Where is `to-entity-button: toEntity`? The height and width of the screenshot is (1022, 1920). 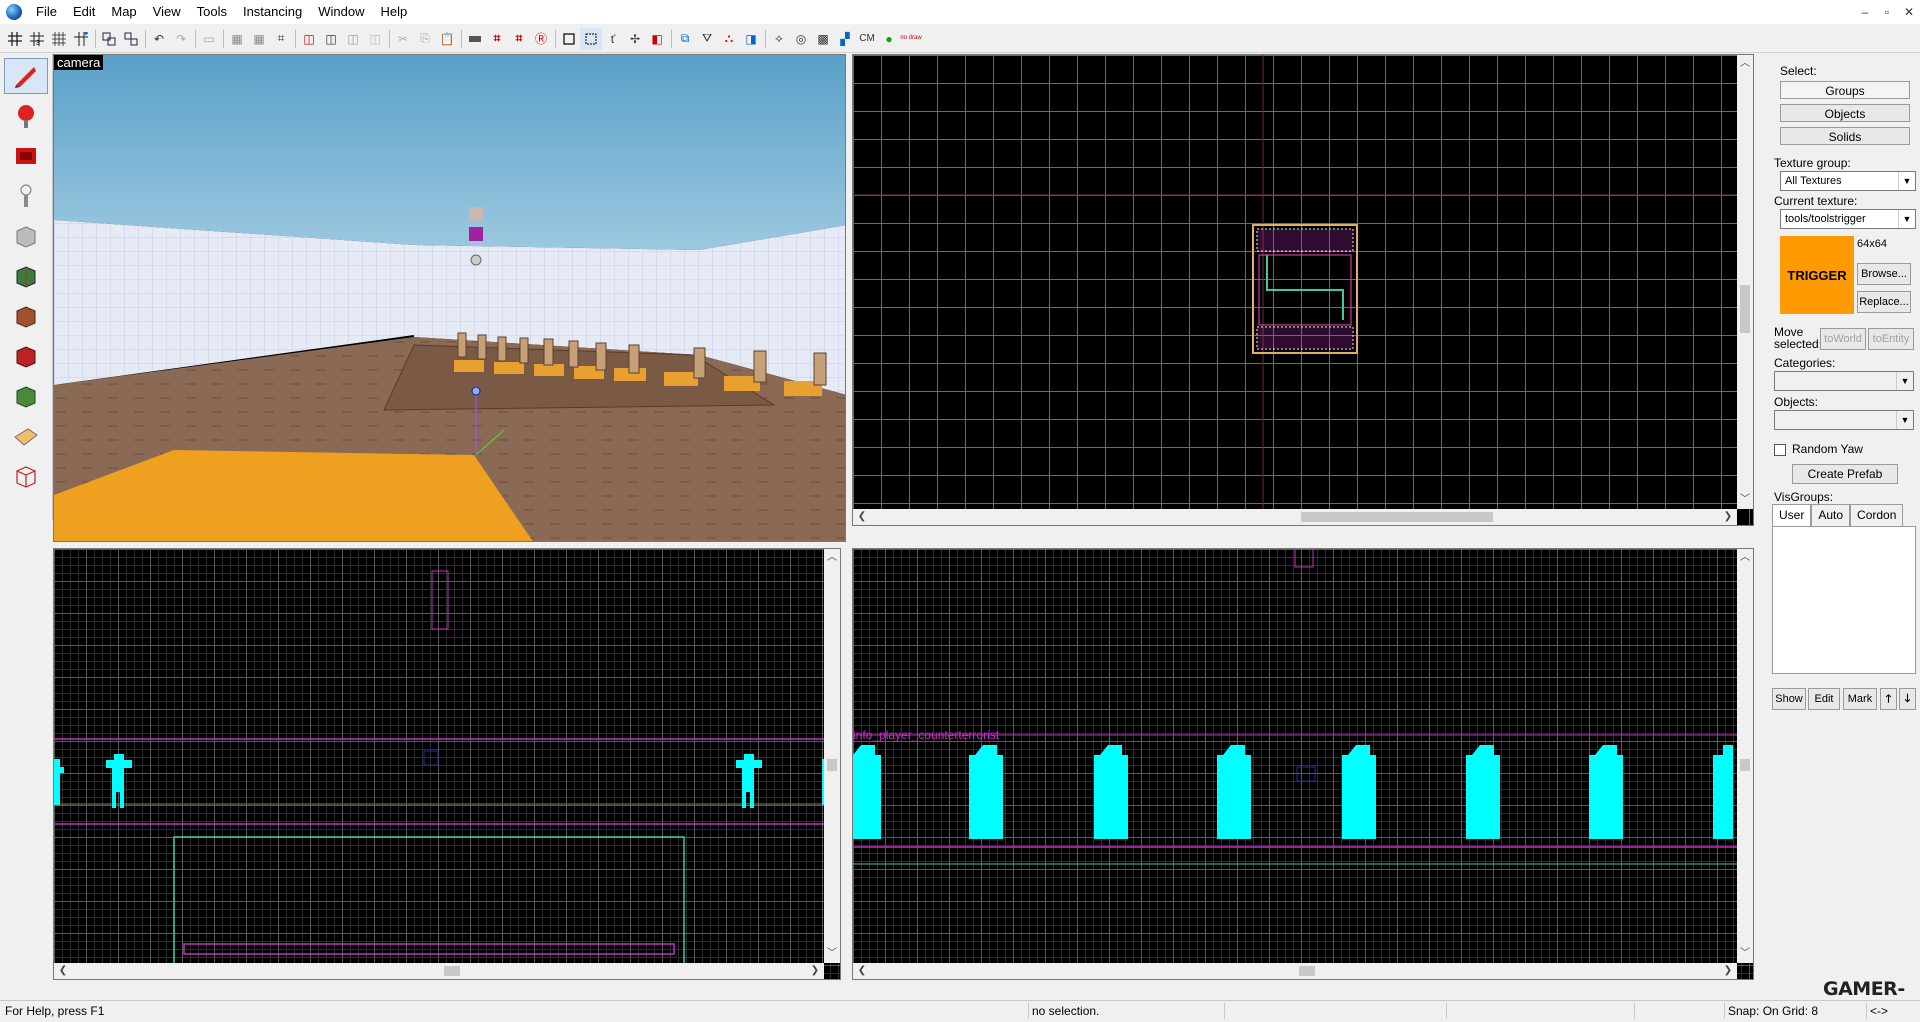
to-entity-button: toEntity is located at coordinates (1891, 339).